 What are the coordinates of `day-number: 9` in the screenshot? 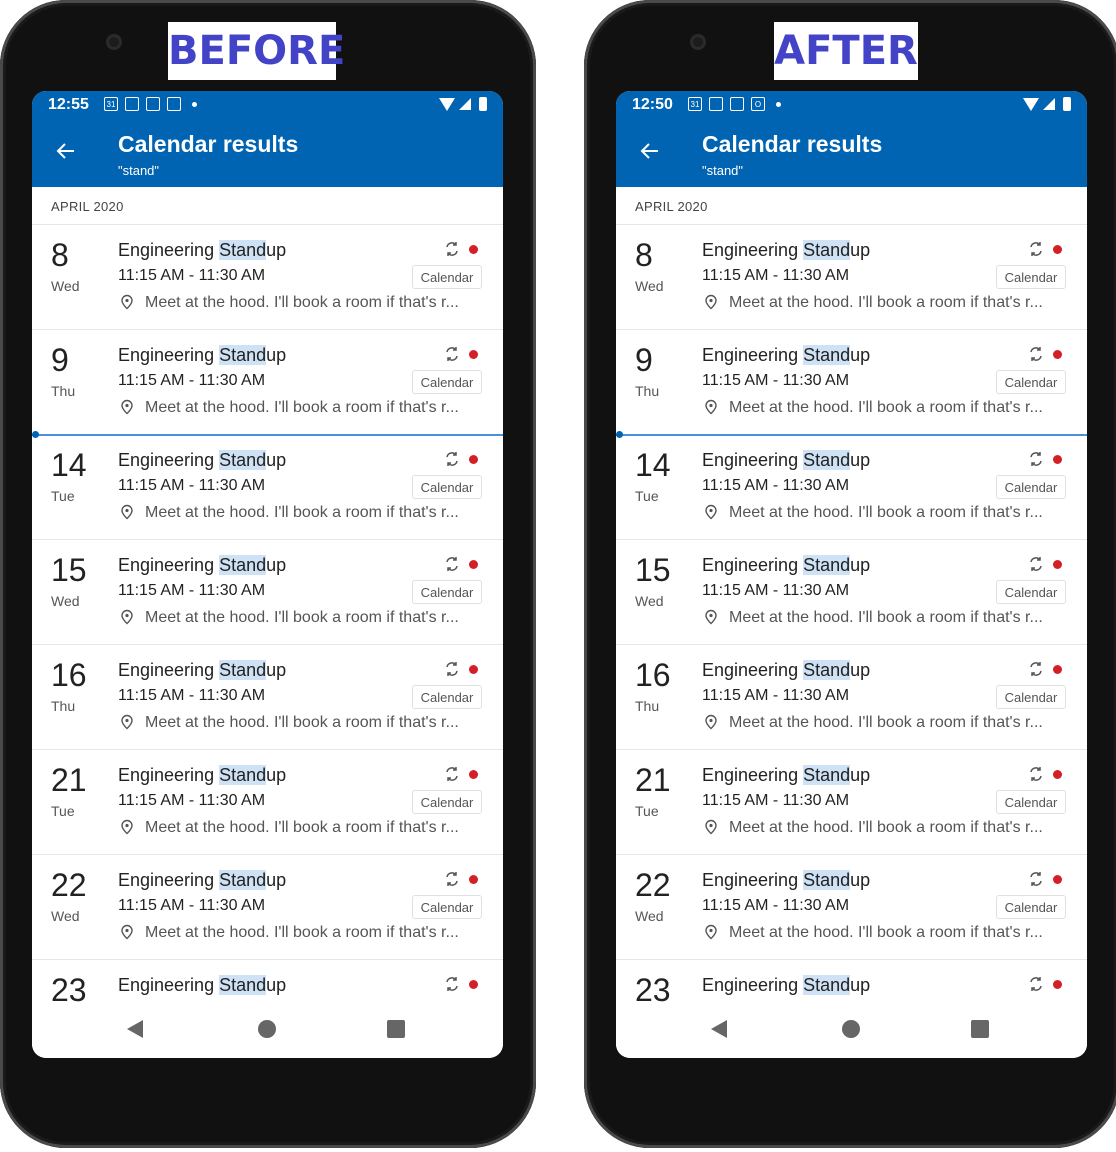 It's located at (644, 360).